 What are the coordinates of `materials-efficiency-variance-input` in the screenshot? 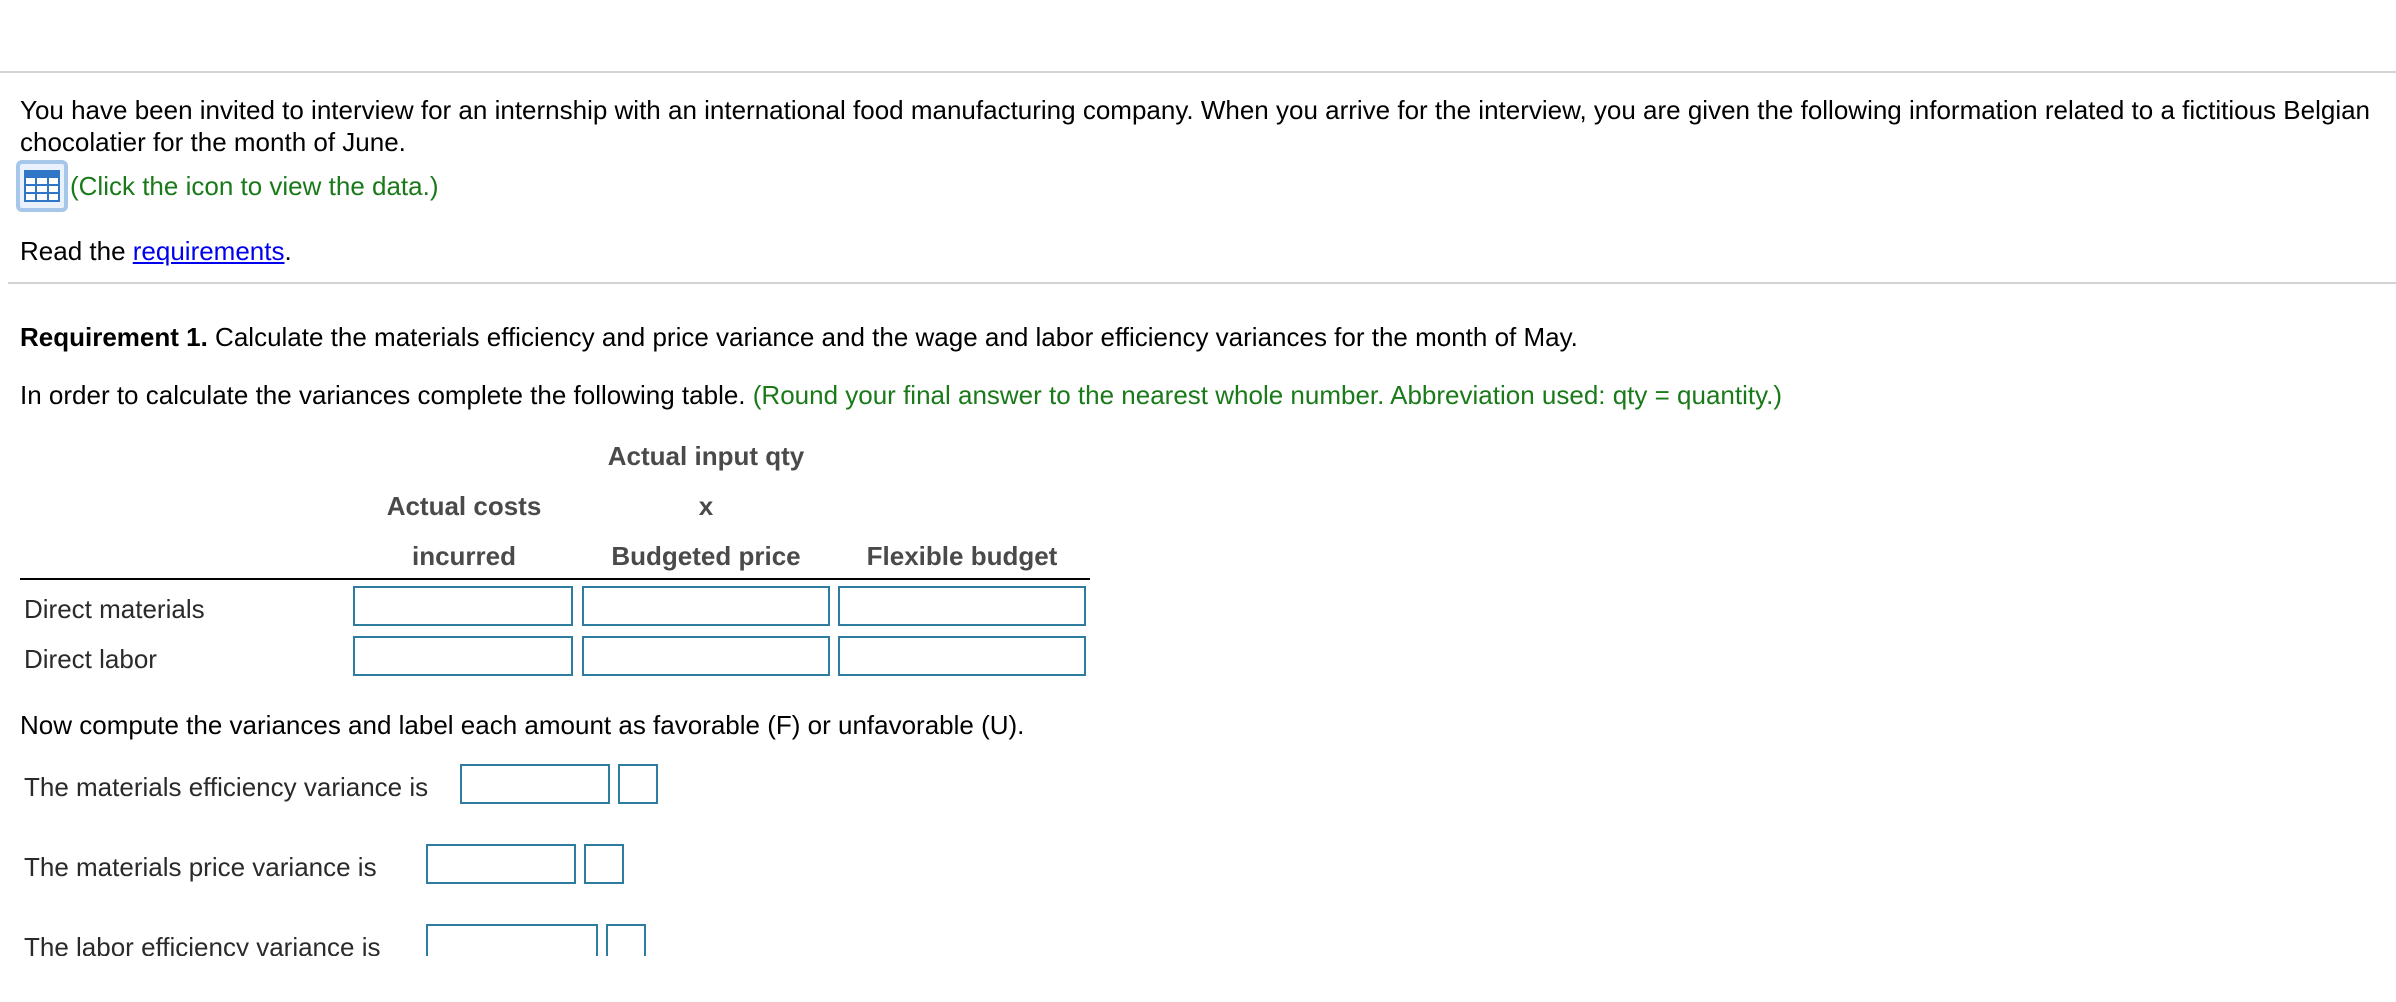 It's located at (535, 784).